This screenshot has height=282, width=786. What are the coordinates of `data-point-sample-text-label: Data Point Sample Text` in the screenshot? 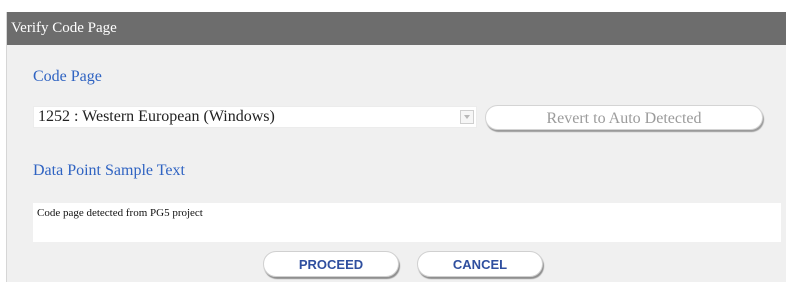 It's located at (109, 170).